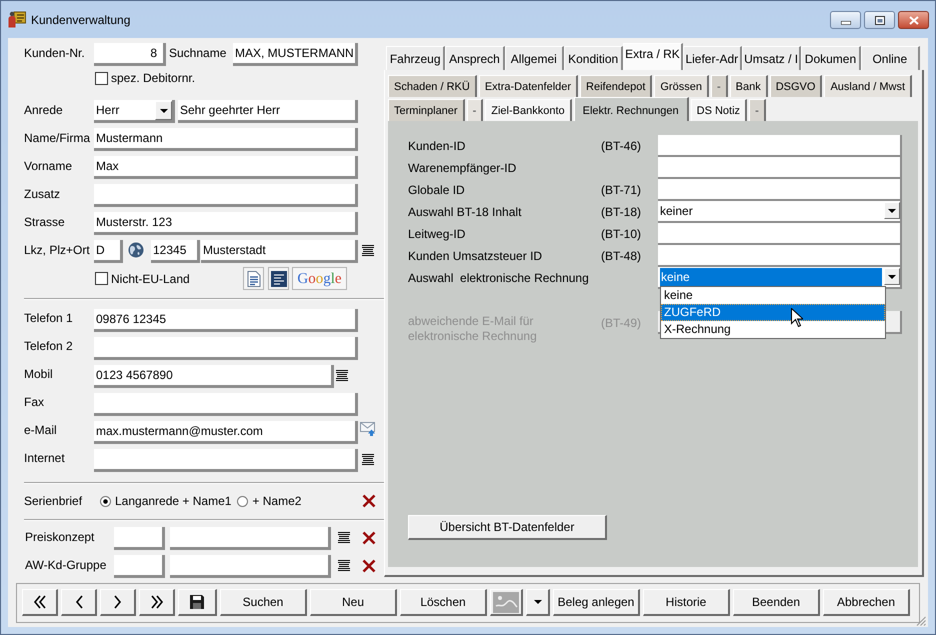 The width and height of the screenshot is (936, 635). I want to click on input-field: 8, so click(130, 54).